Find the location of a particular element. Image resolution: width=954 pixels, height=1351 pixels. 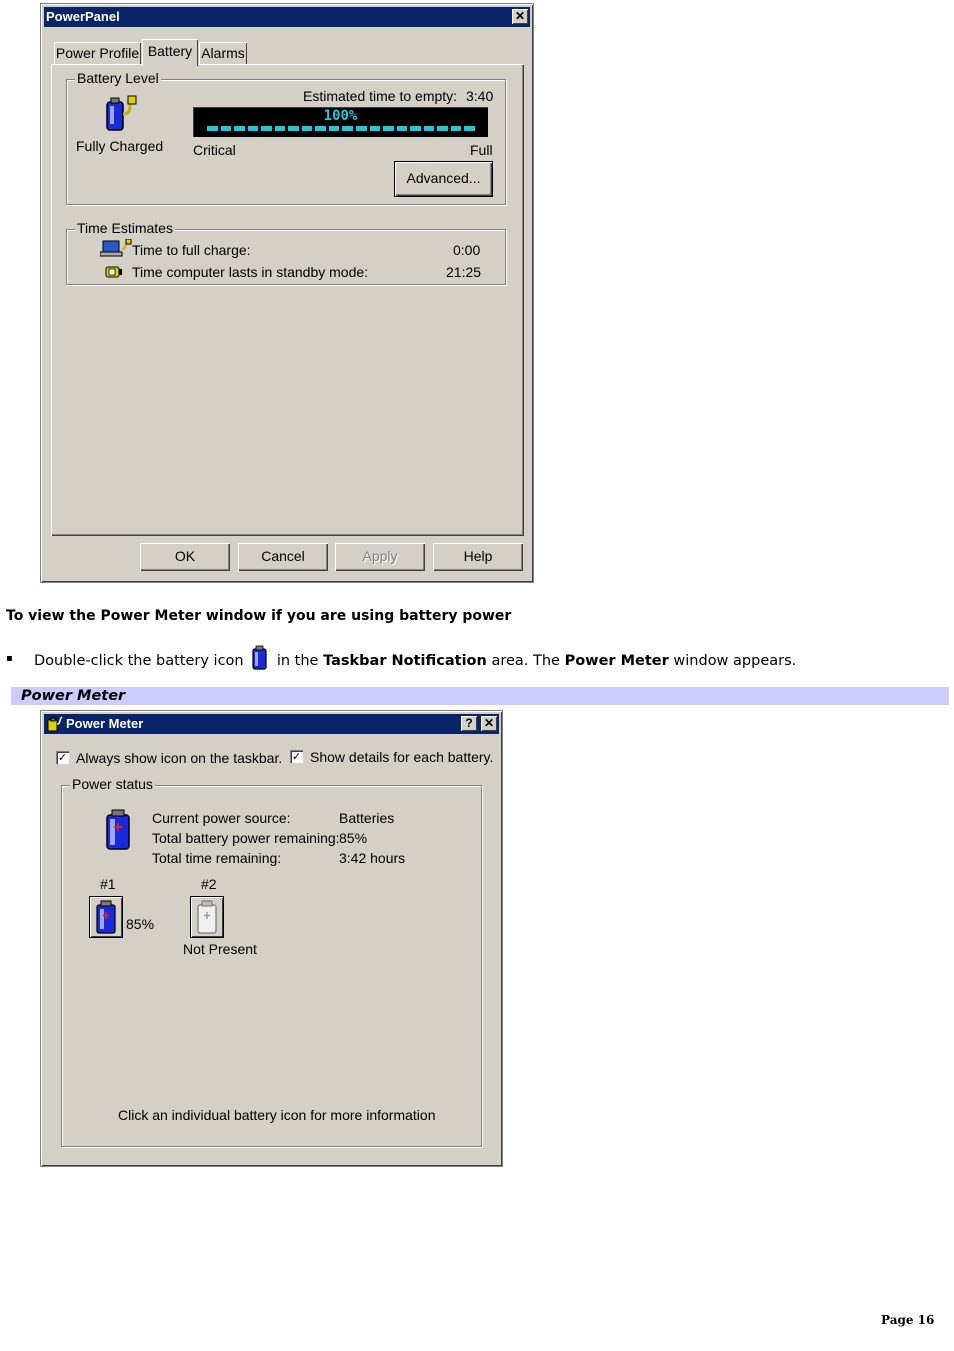

power-status-label: Power status is located at coordinates (112, 784).